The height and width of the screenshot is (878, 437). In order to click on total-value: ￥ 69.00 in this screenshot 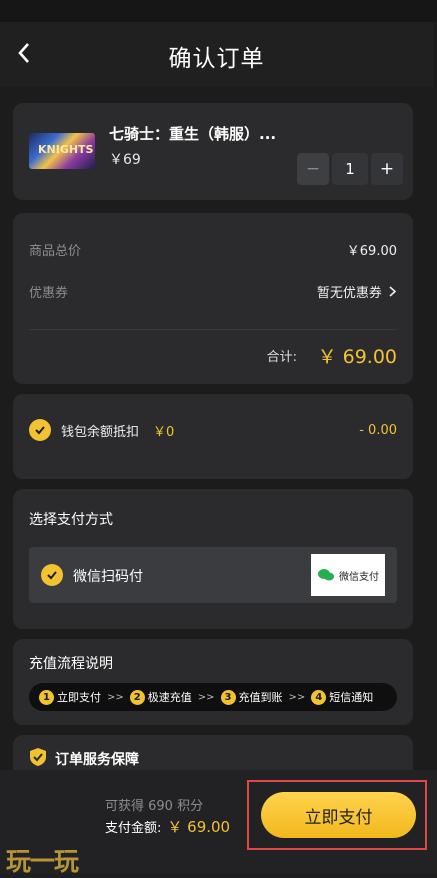, I will do `click(357, 357)`.